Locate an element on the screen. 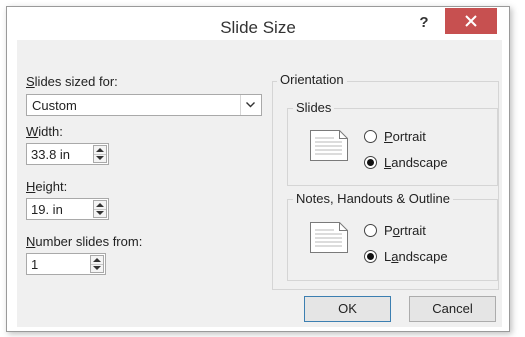 This screenshot has height=337, width=525. orientation-title: Orientation is located at coordinates (312, 79).